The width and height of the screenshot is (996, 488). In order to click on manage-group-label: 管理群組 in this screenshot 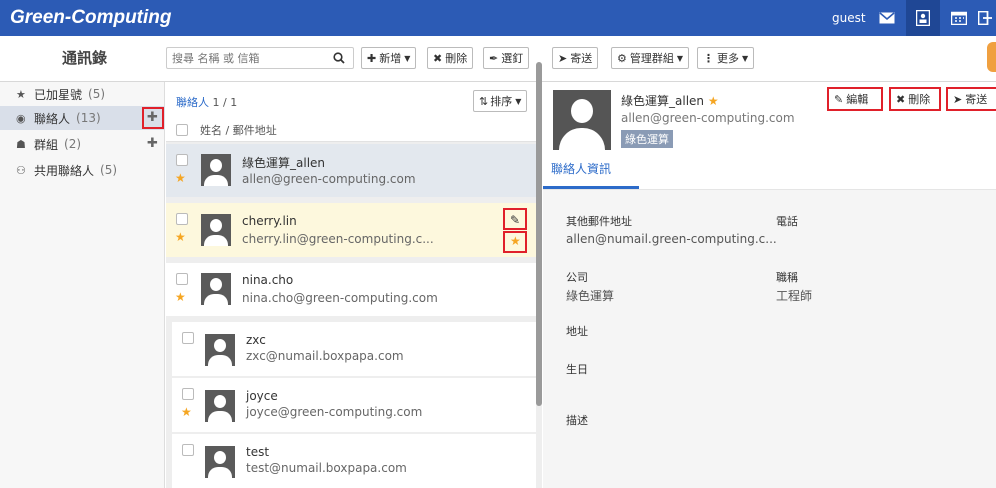, I will do `click(651, 58)`.